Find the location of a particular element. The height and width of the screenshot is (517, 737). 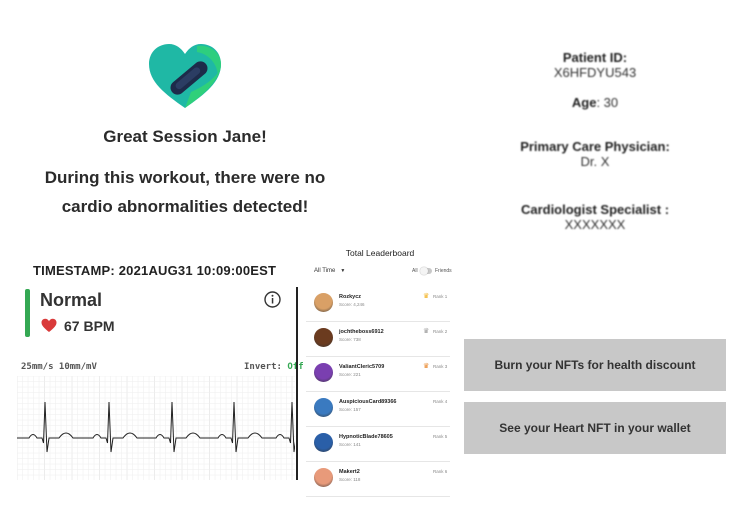

patient-age-value: : 30 is located at coordinates (607, 102).